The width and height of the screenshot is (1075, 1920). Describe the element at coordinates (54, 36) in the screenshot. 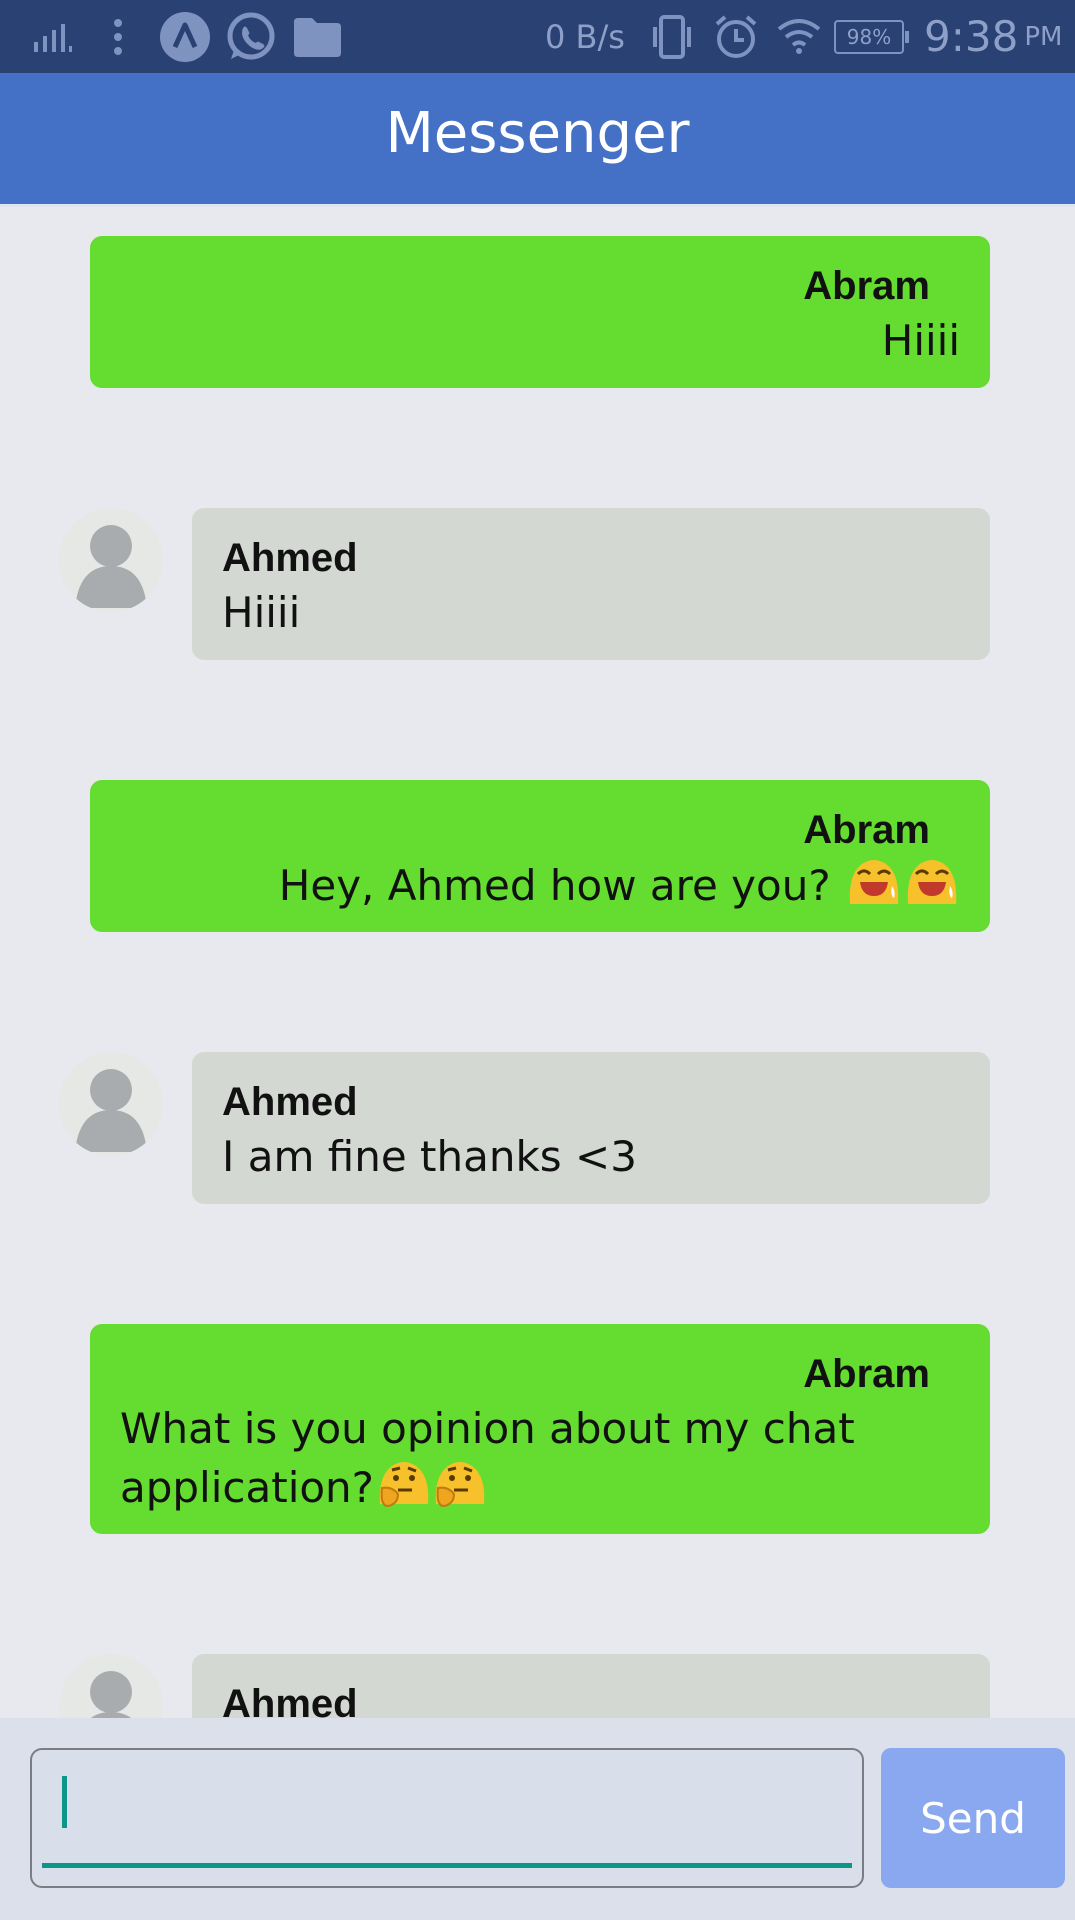

I see `signal-icon` at that location.